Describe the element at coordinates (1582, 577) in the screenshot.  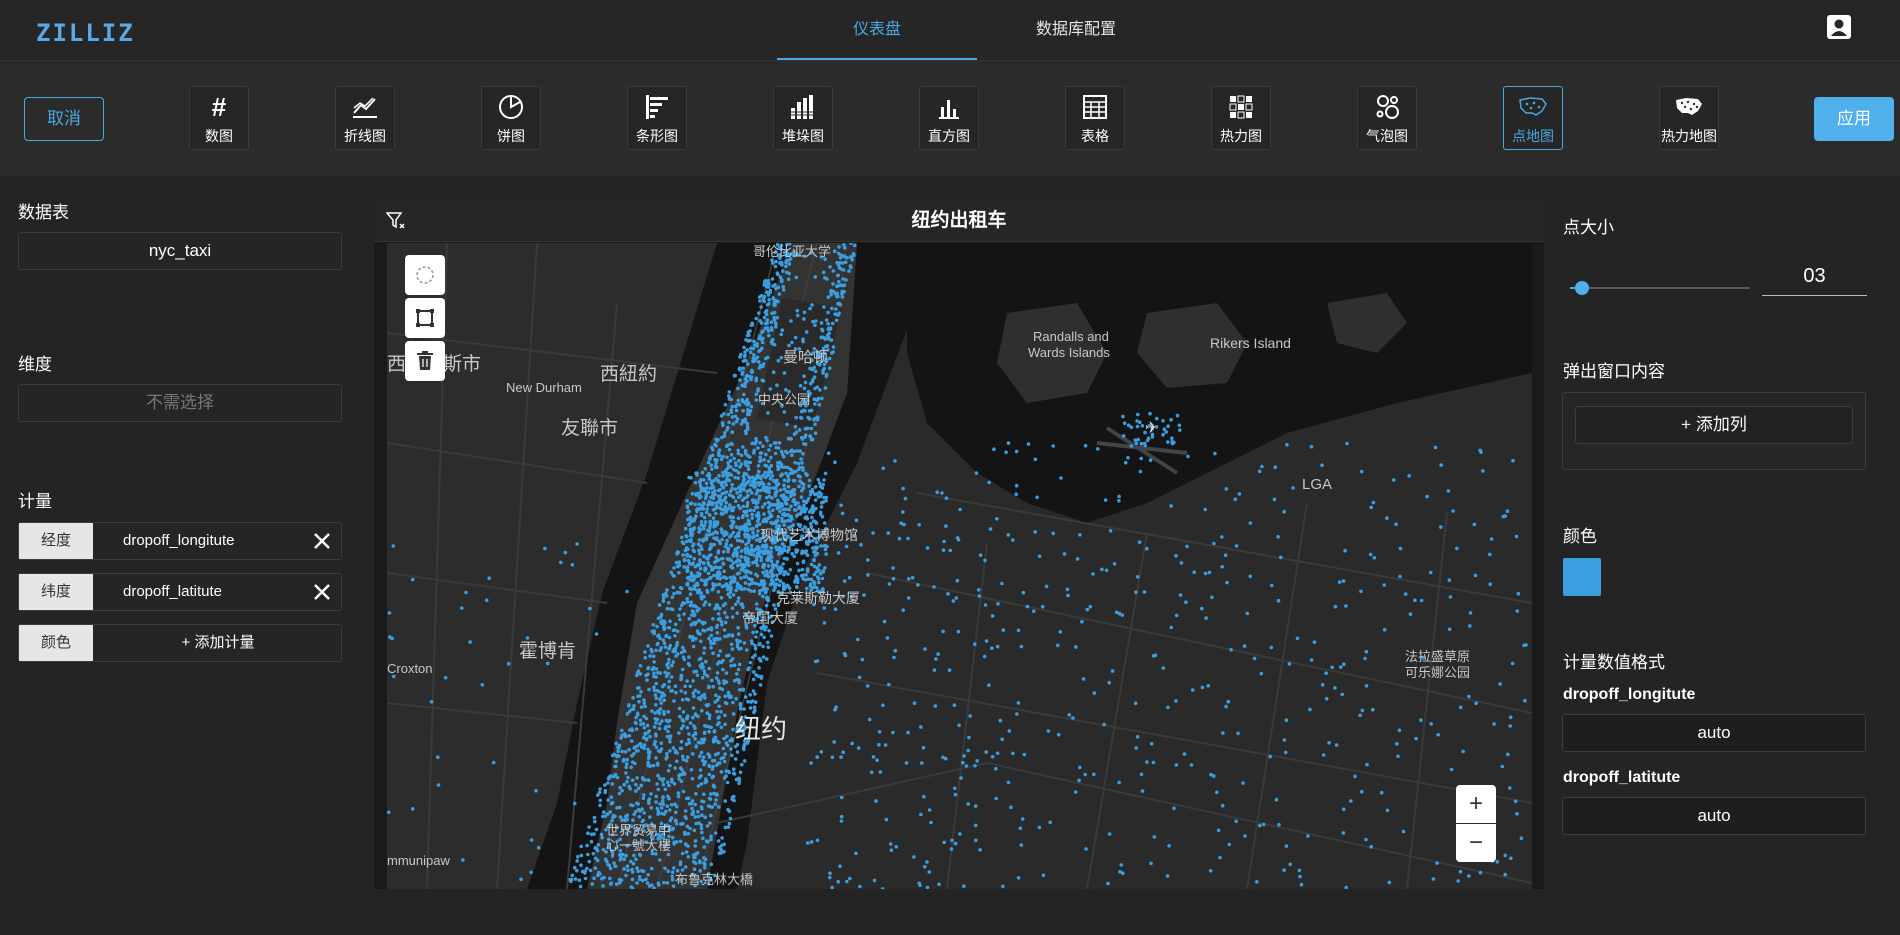
I see `color-swatch` at that location.